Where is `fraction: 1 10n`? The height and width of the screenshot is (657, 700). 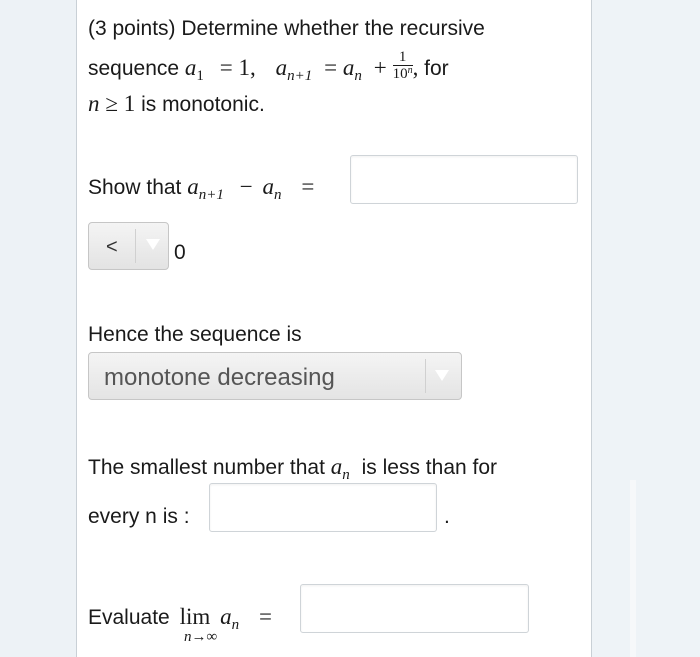 fraction: 1 10n is located at coordinates (402, 66).